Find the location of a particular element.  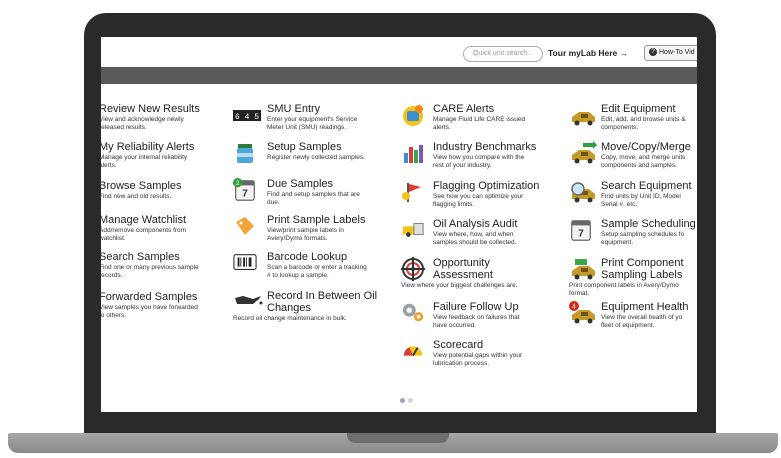

bar-chart-icon is located at coordinates (413, 153).